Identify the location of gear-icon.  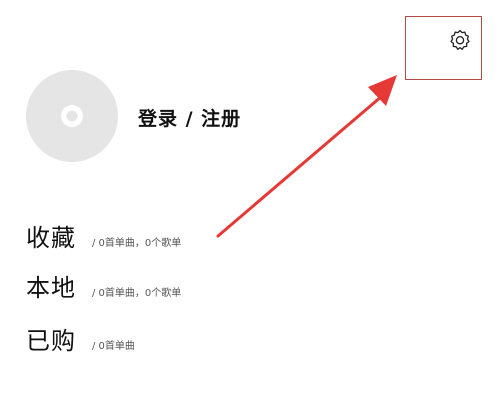
(460, 40).